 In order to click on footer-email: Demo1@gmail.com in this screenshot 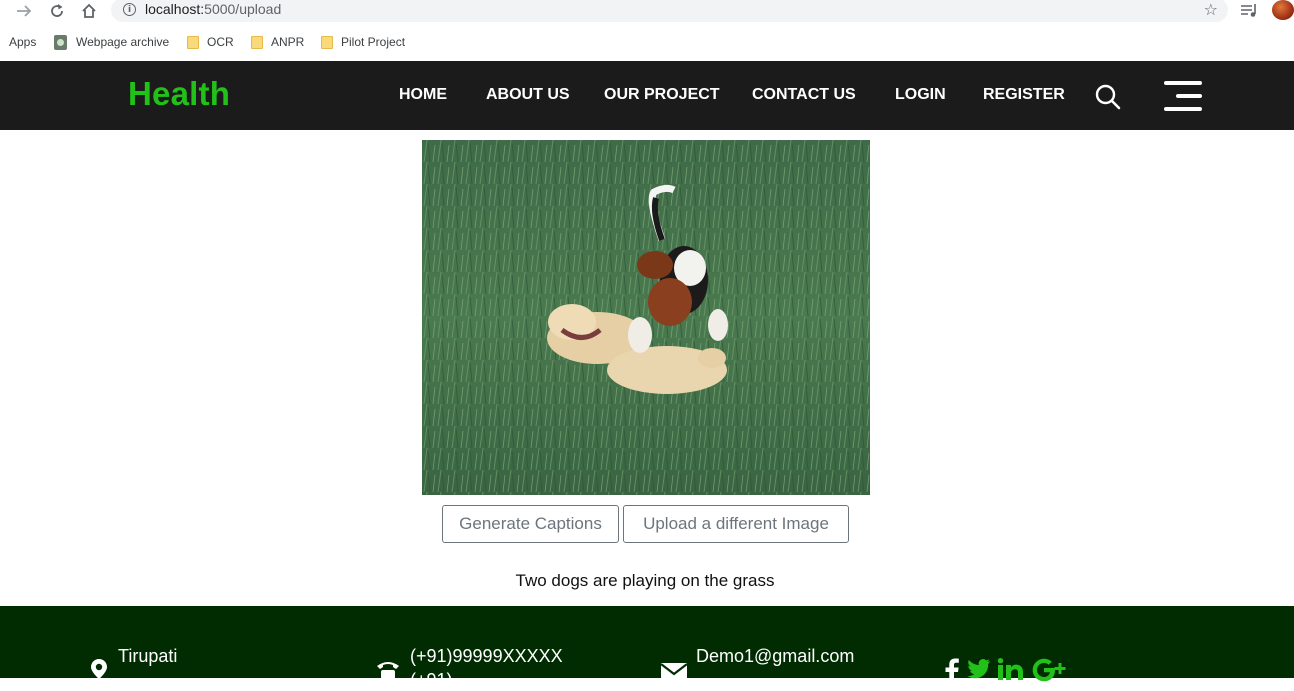, I will do `click(775, 656)`.